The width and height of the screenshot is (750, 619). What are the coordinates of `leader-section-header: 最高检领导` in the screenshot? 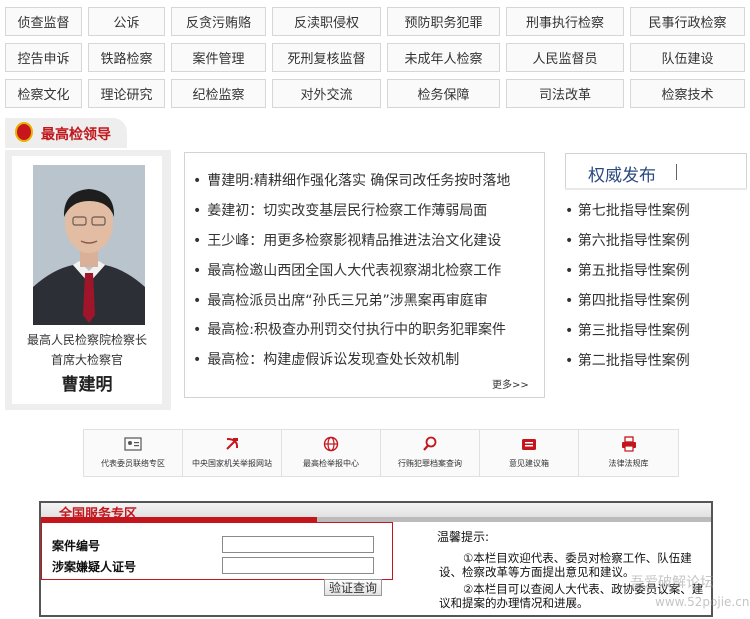 It's located at (66, 133).